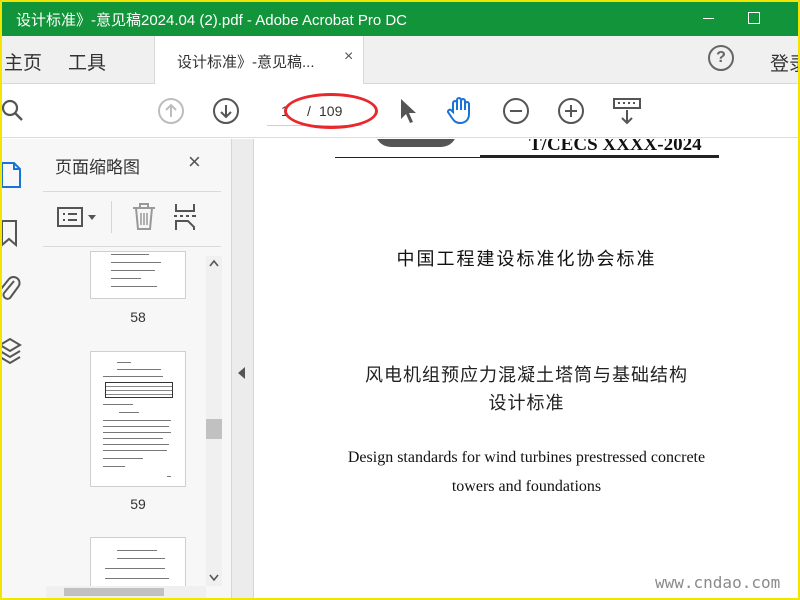 The width and height of the screenshot is (800, 600). What do you see at coordinates (400, 60) in the screenshot?
I see `tab-bar: 主页 工具 设计标准》-意见稿... × ? 登录` at bounding box center [400, 60].